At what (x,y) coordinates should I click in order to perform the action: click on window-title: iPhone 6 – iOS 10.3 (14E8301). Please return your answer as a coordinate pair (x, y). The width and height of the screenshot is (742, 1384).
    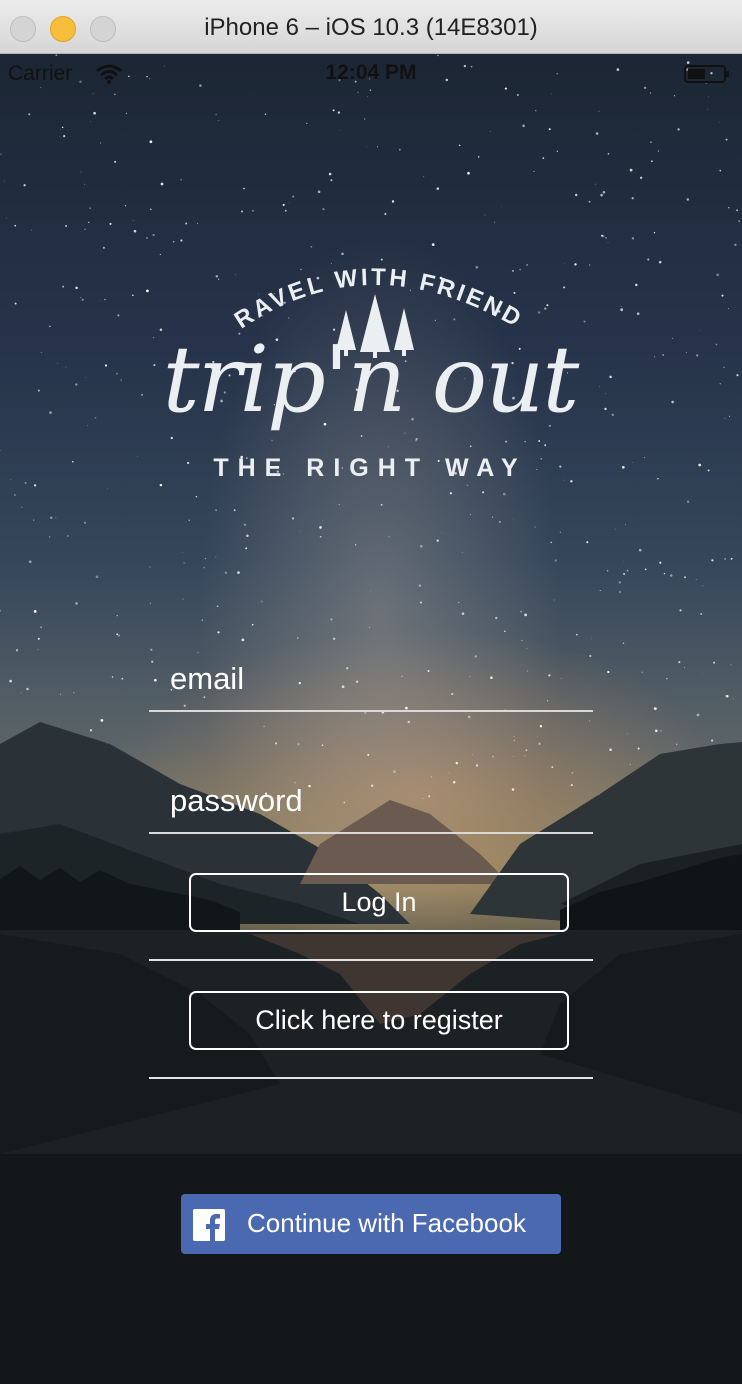
    Looking at the image, I should click on (371, 27).